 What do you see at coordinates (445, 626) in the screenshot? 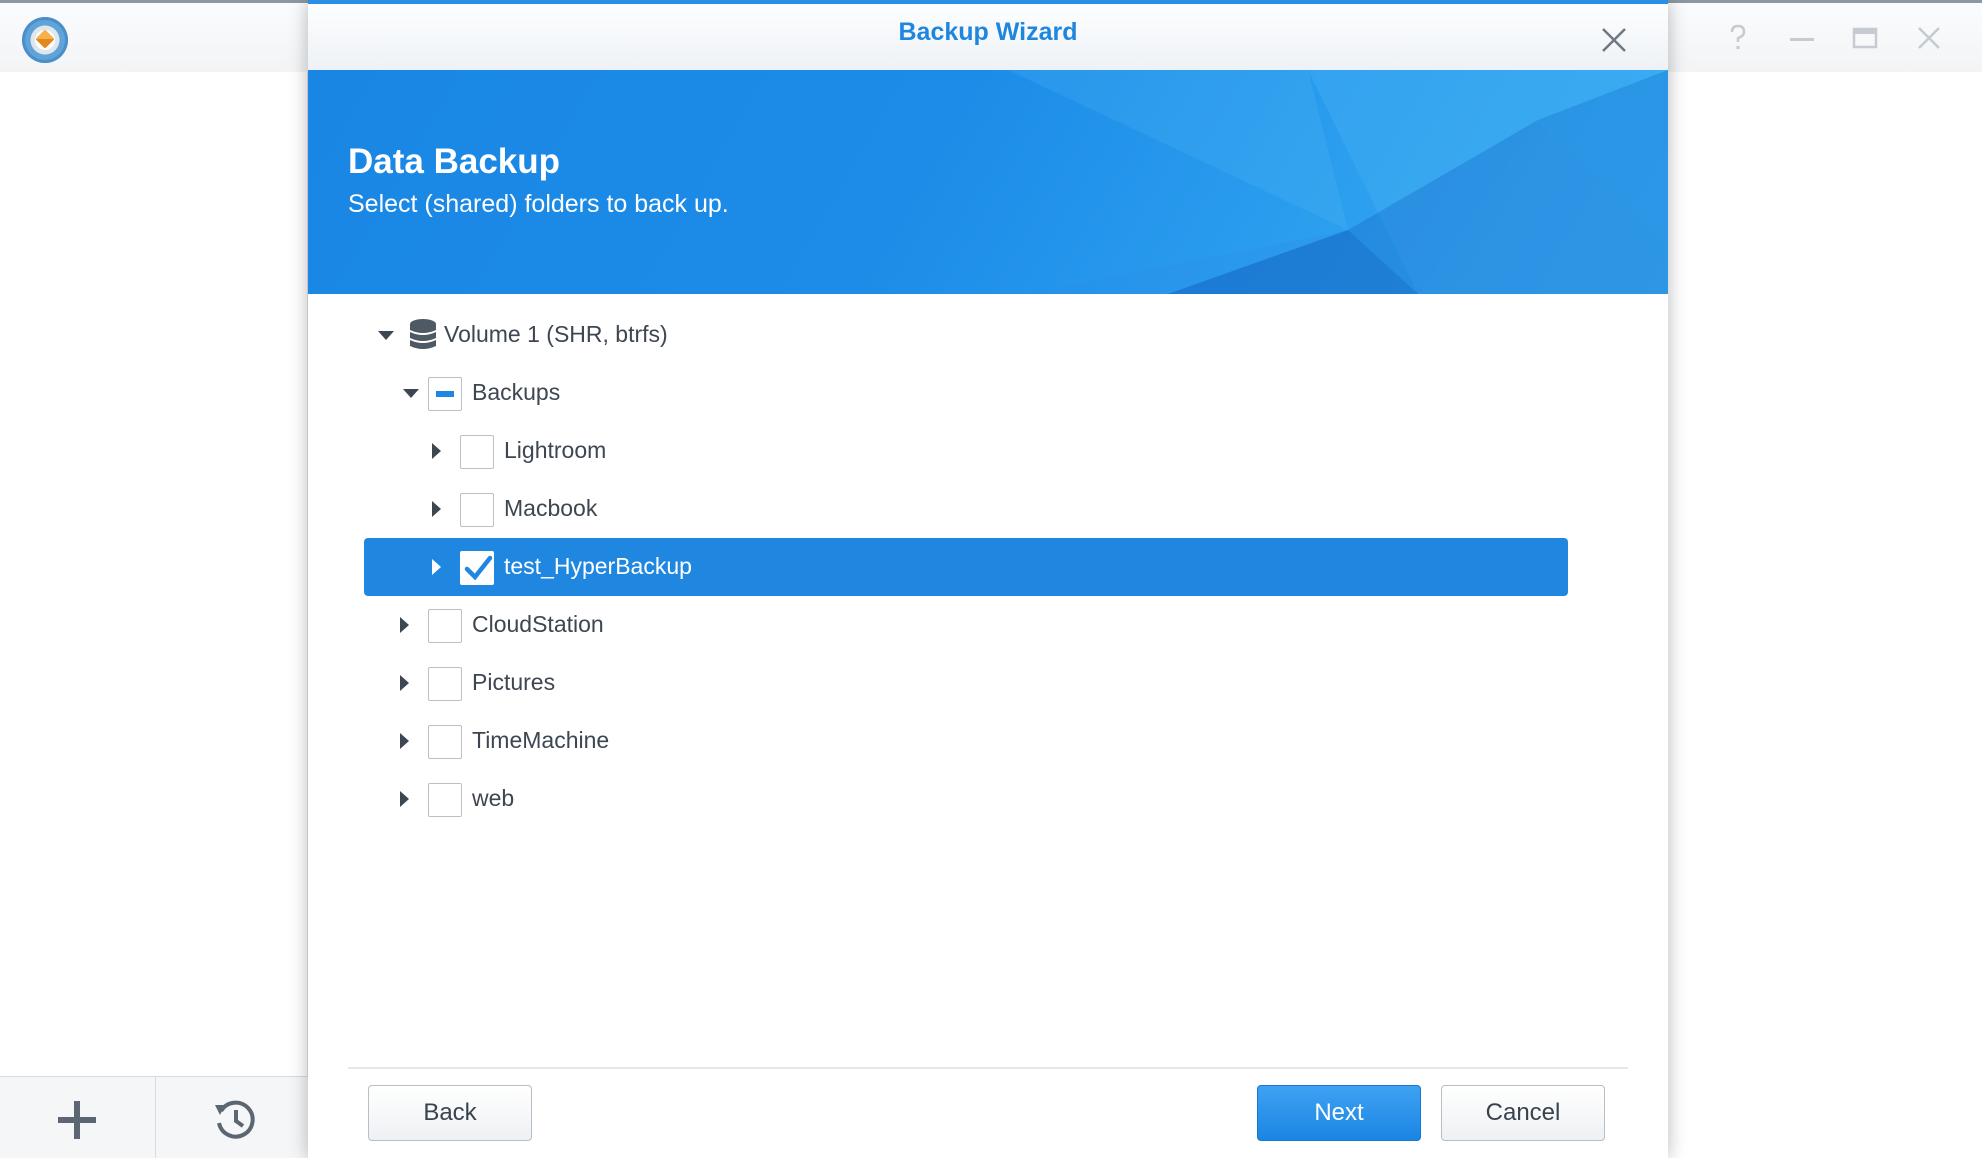
I see `checkbox-cloudstation` at bounding box center [445, 626].